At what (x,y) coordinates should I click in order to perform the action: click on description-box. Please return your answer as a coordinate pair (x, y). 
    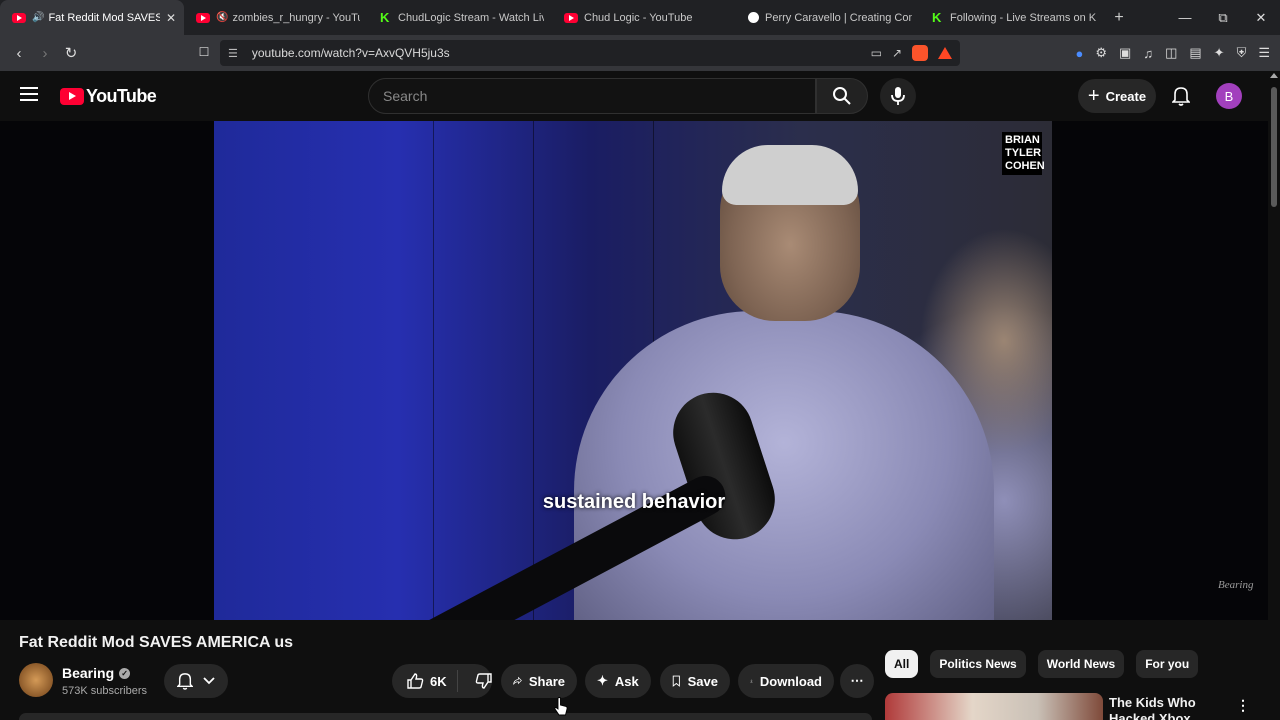
    Looking at the image, I should click on (445, 716).